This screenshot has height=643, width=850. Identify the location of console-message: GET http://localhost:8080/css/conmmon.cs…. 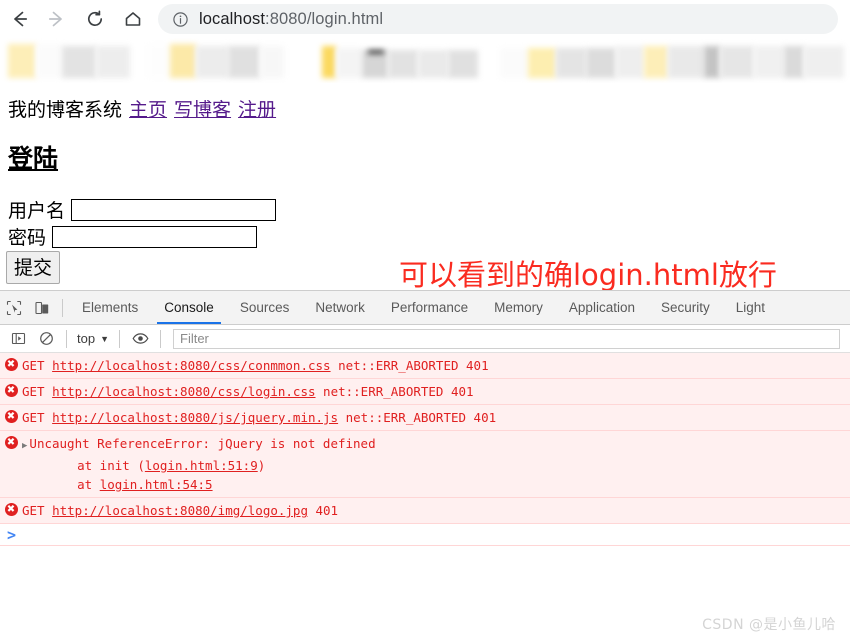
(436, 365).